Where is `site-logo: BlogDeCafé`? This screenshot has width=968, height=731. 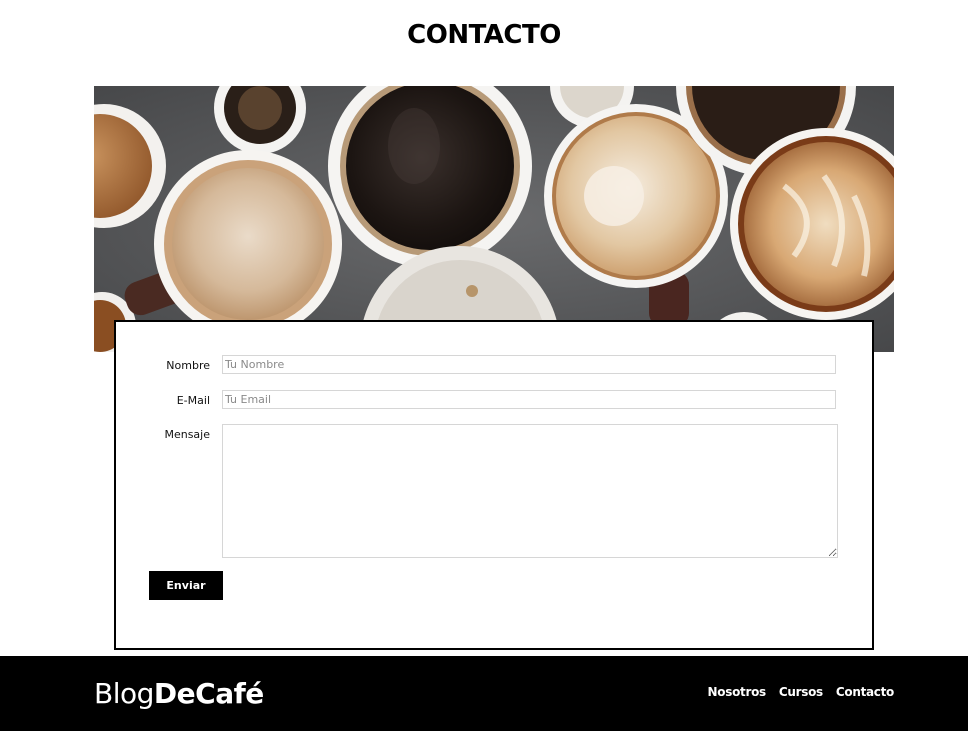
site-logo: BlogDeCafé is located at coordinates (179, 694).